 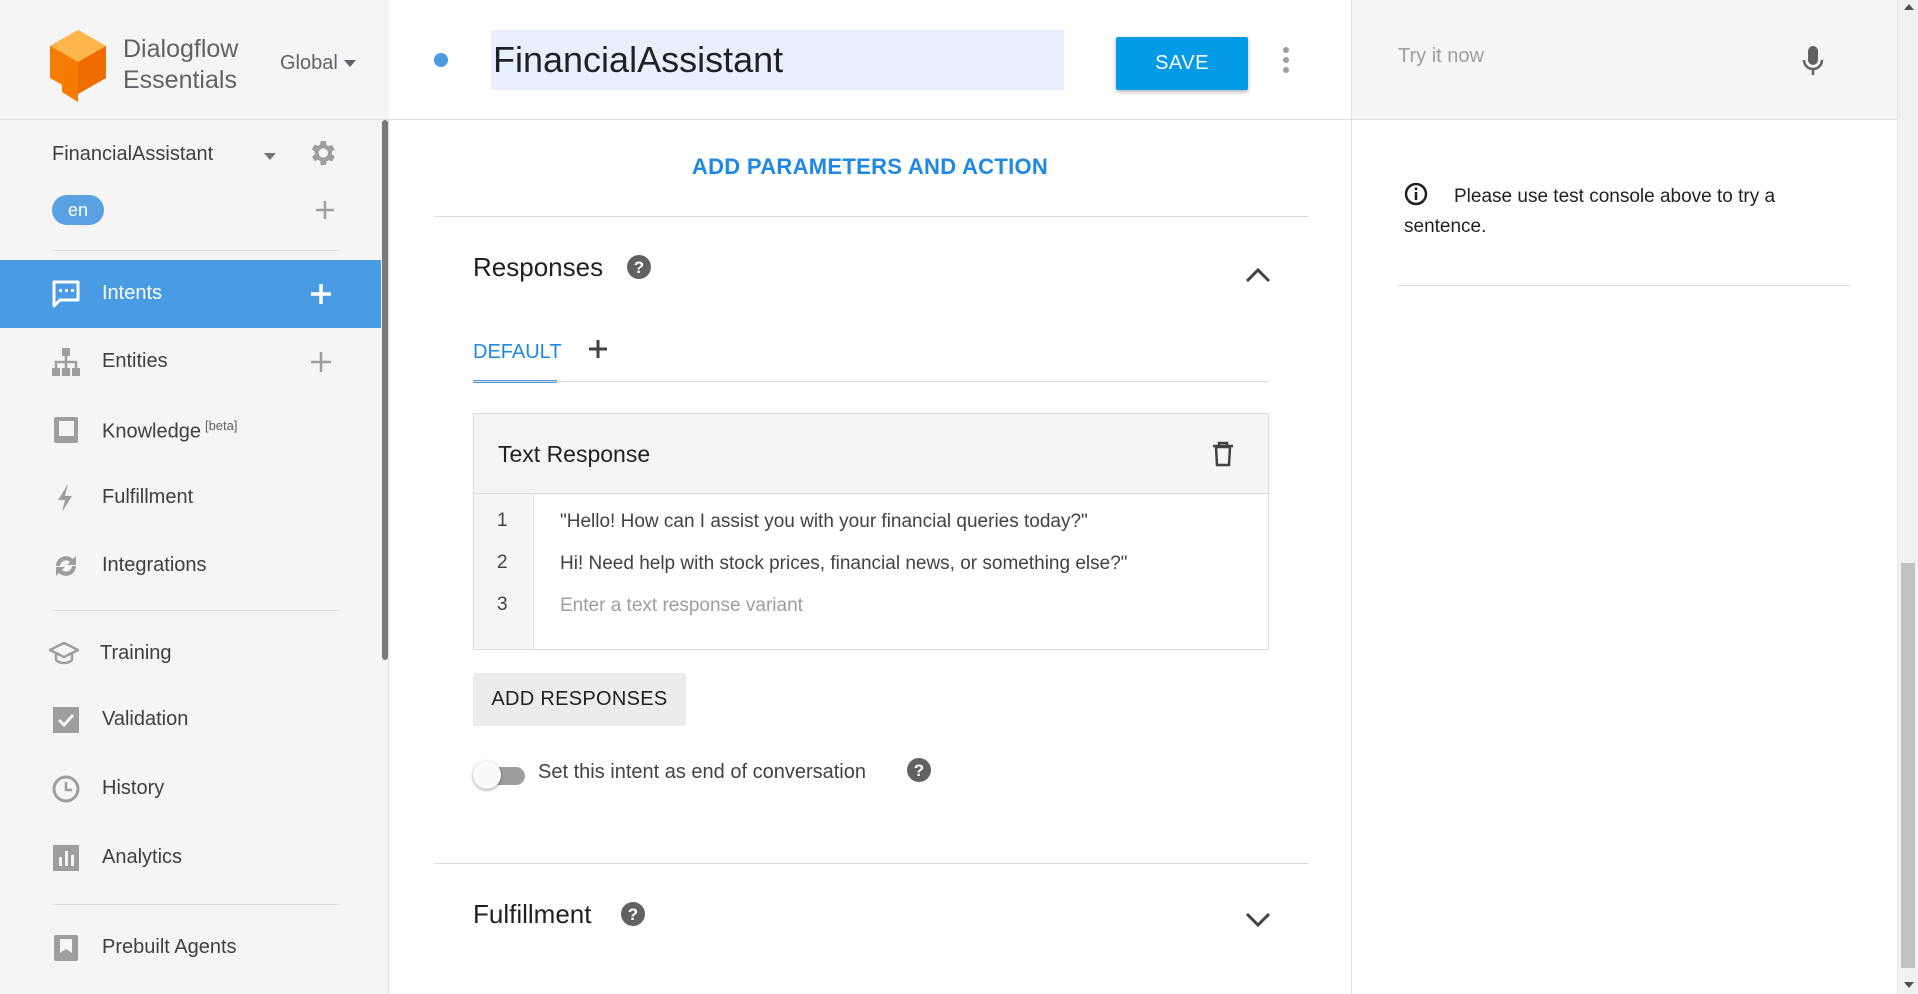 I want to click on sidebar-item-validation: Validation, so click(x=190, y=720).